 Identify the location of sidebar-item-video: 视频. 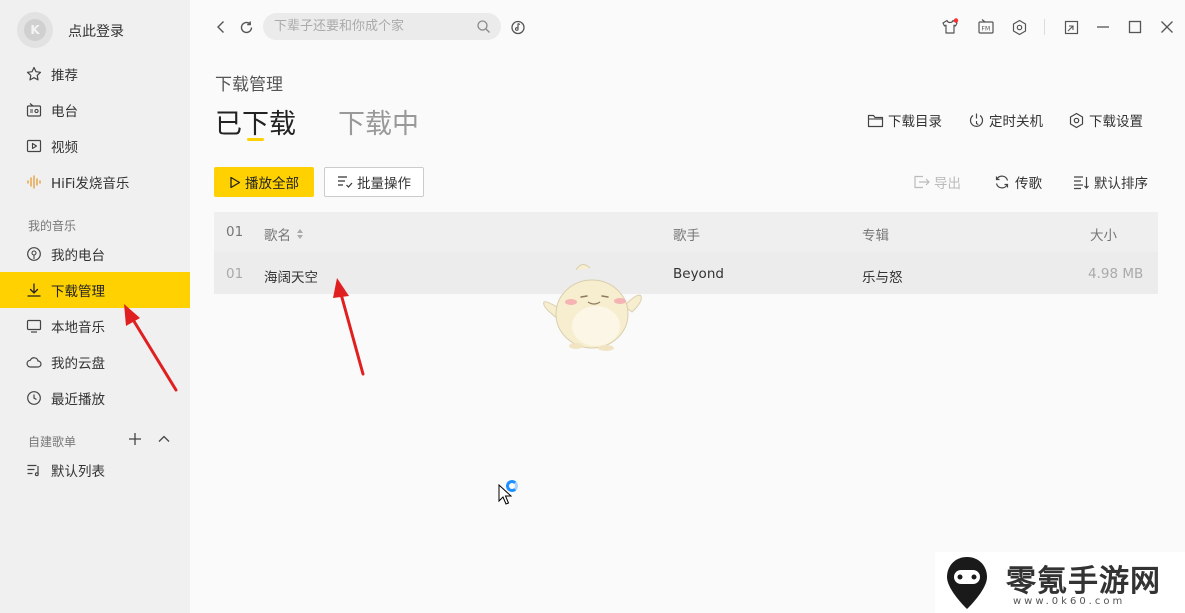
(95, 146).